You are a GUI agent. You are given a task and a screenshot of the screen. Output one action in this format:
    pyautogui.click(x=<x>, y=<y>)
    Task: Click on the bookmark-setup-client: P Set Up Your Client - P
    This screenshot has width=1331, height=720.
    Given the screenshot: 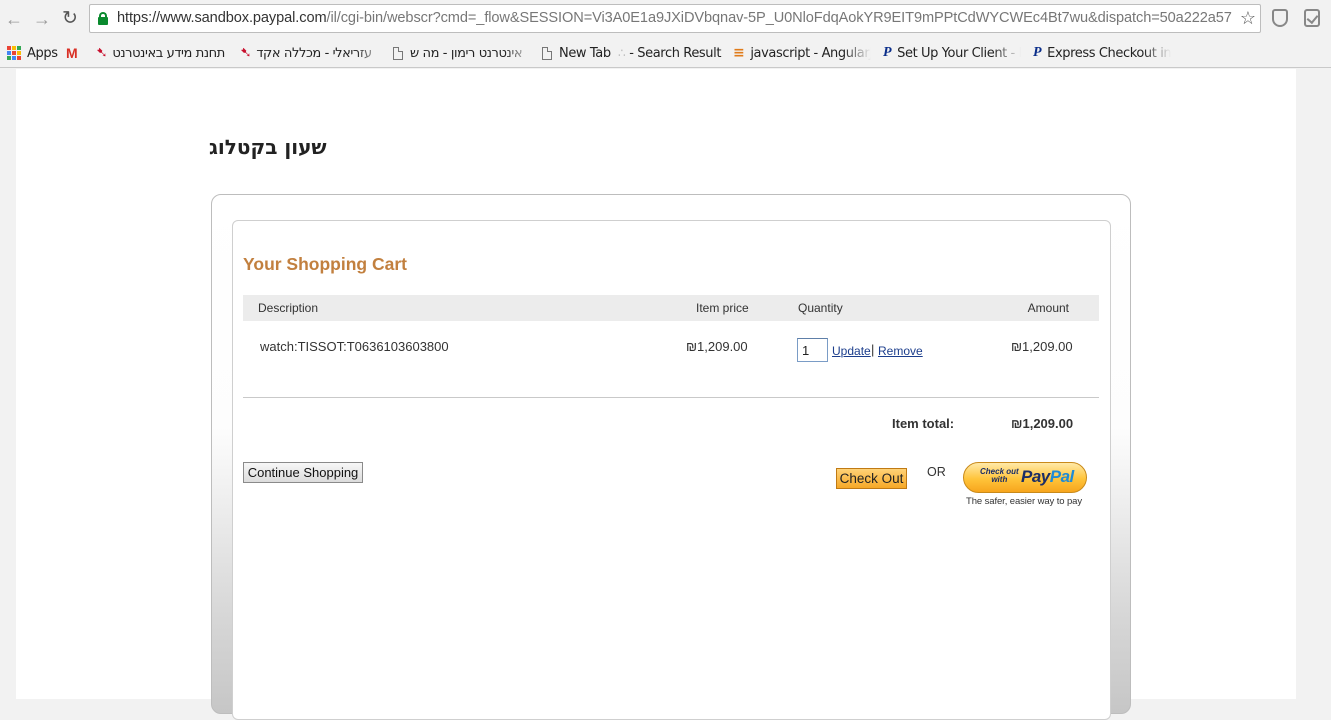 What is the action you would take?
    pyautogui.click(x=952, y=53)
    